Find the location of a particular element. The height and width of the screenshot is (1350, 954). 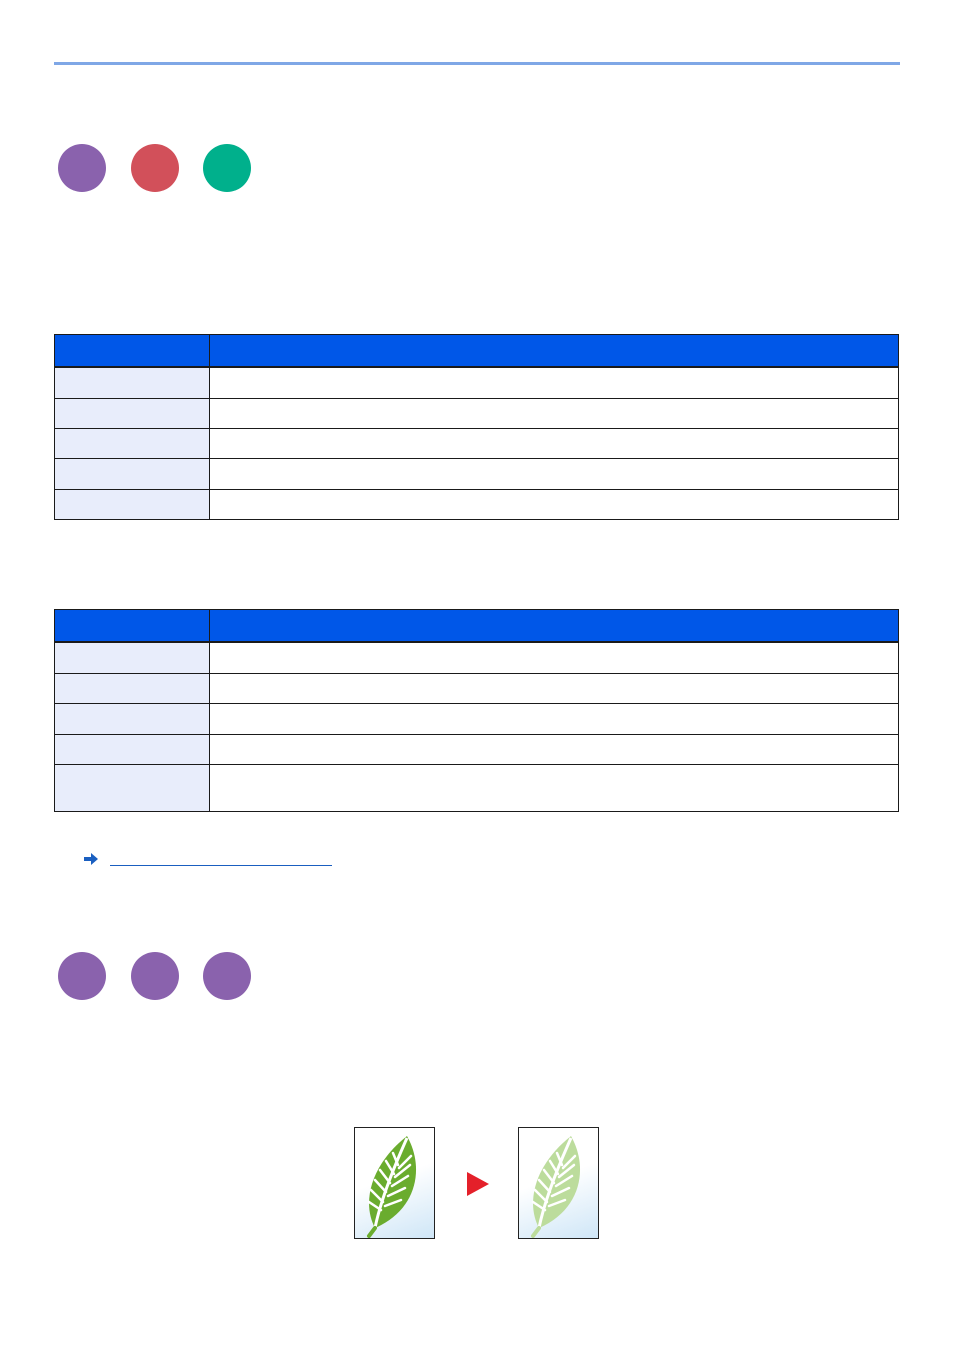

mode-dot-red is located at coordinates (155, 168).